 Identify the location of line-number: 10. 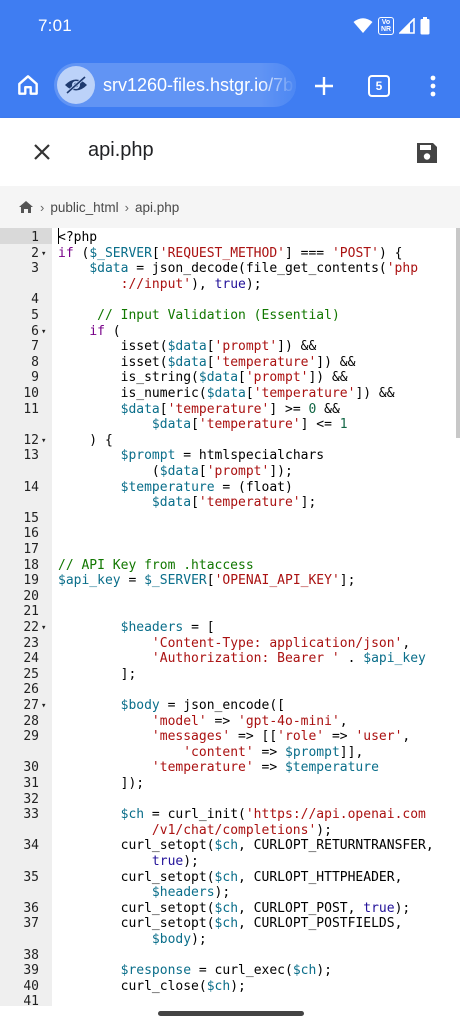
(31, 393).